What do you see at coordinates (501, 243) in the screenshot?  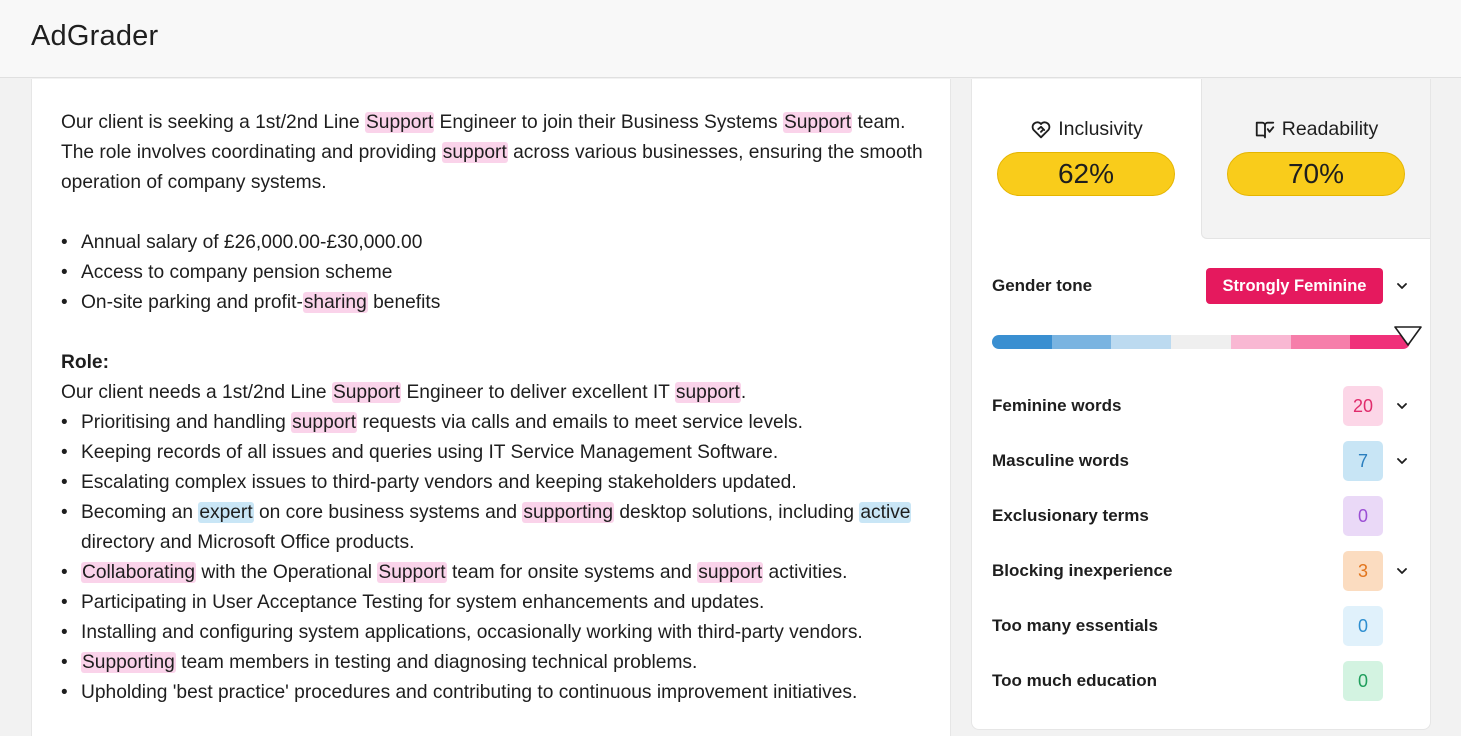 I see `list-item: Annual salary of £26,000.00-£30,000.00` at bounding box center [501, 243].